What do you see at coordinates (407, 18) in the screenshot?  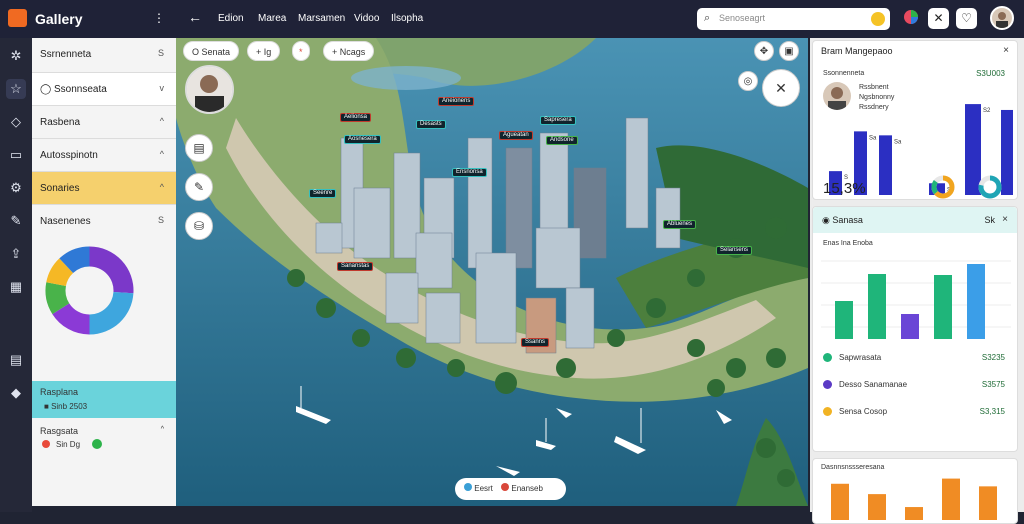 I see `nav-item-5: Ilsopha` at bounding box center [407, 18].